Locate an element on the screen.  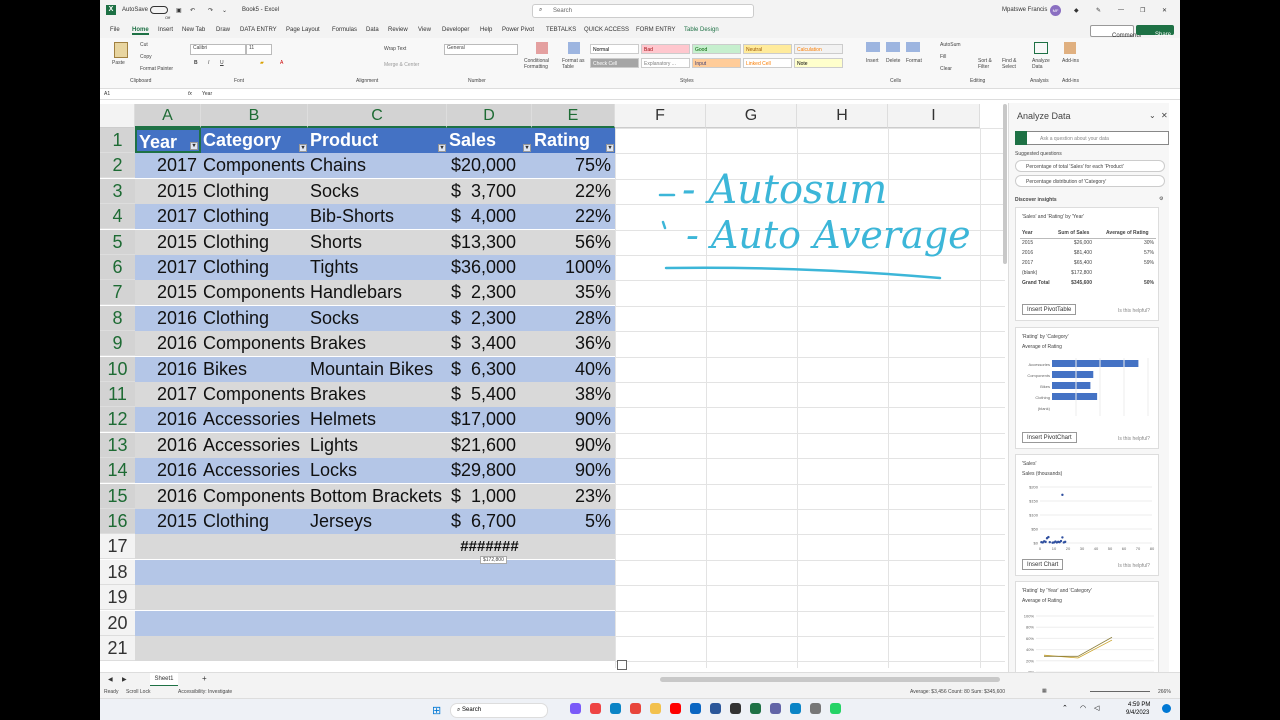
column-header-d: D is located at coordinates (489, 116).